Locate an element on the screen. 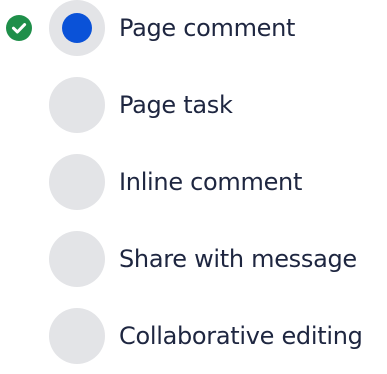 Image resolution: width=387 pixels, height=374 pixels. option-label: Inline comment is located at coordinates (211, 182).